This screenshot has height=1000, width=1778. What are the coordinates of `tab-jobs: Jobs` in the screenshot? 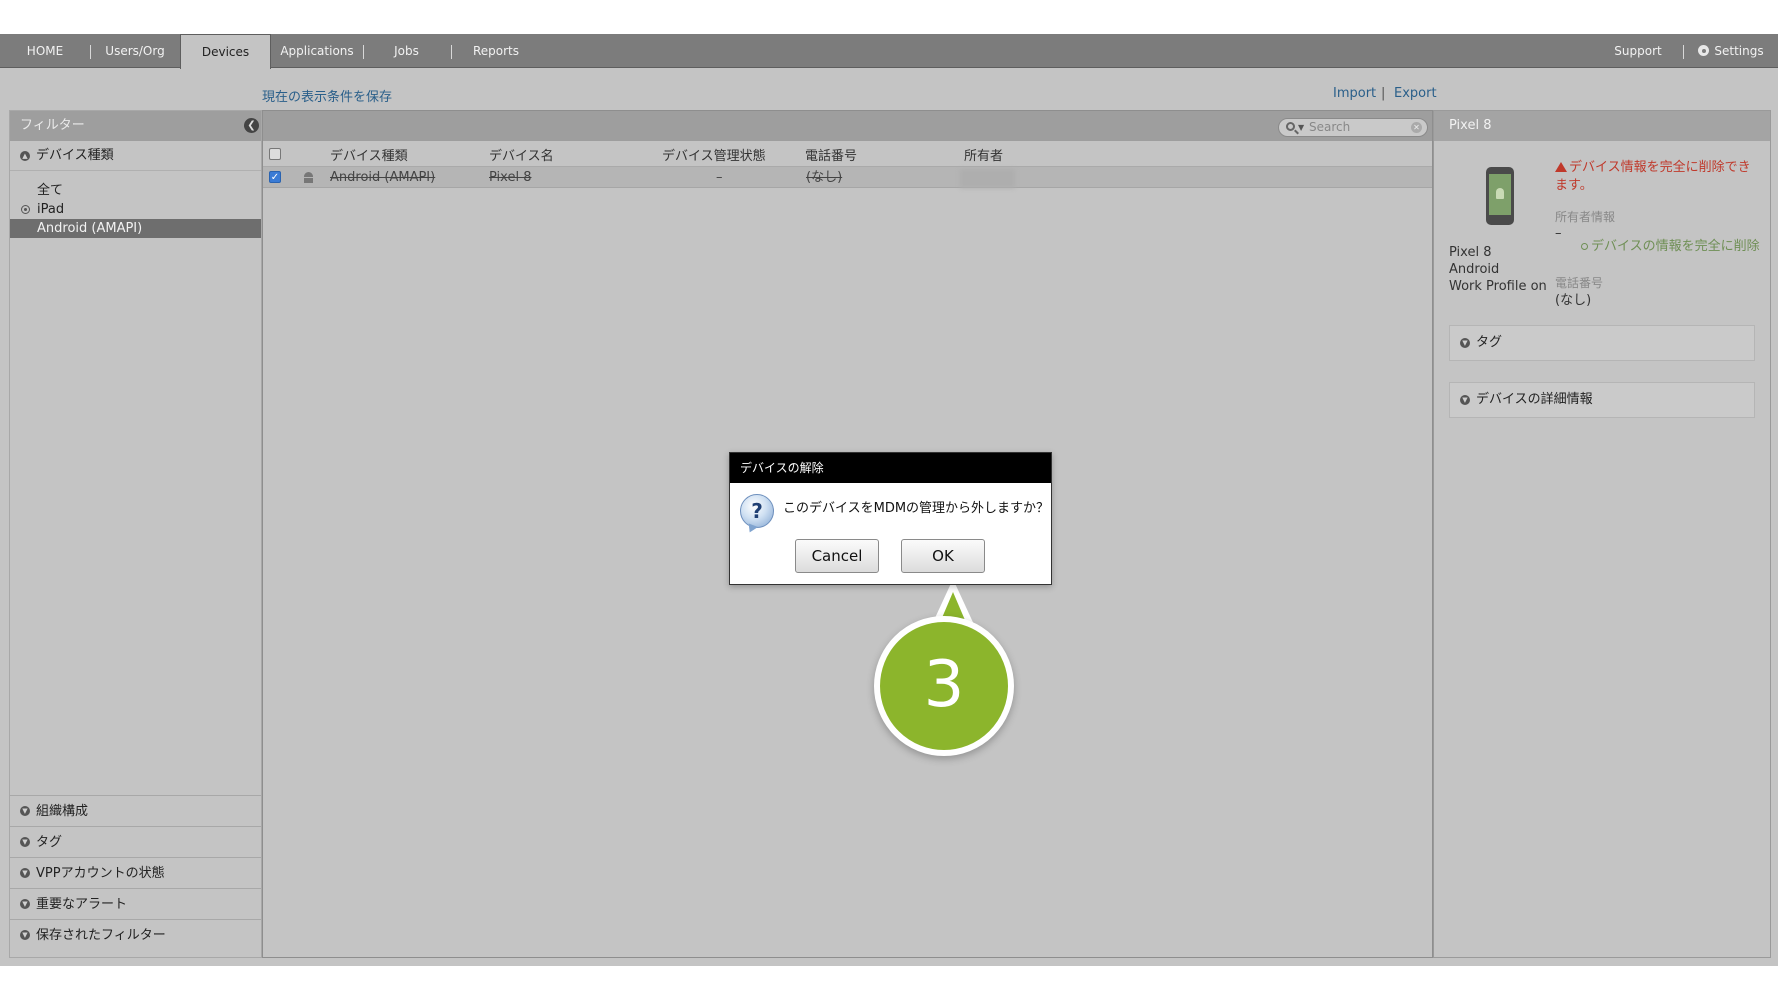 It's located at (406, 51).